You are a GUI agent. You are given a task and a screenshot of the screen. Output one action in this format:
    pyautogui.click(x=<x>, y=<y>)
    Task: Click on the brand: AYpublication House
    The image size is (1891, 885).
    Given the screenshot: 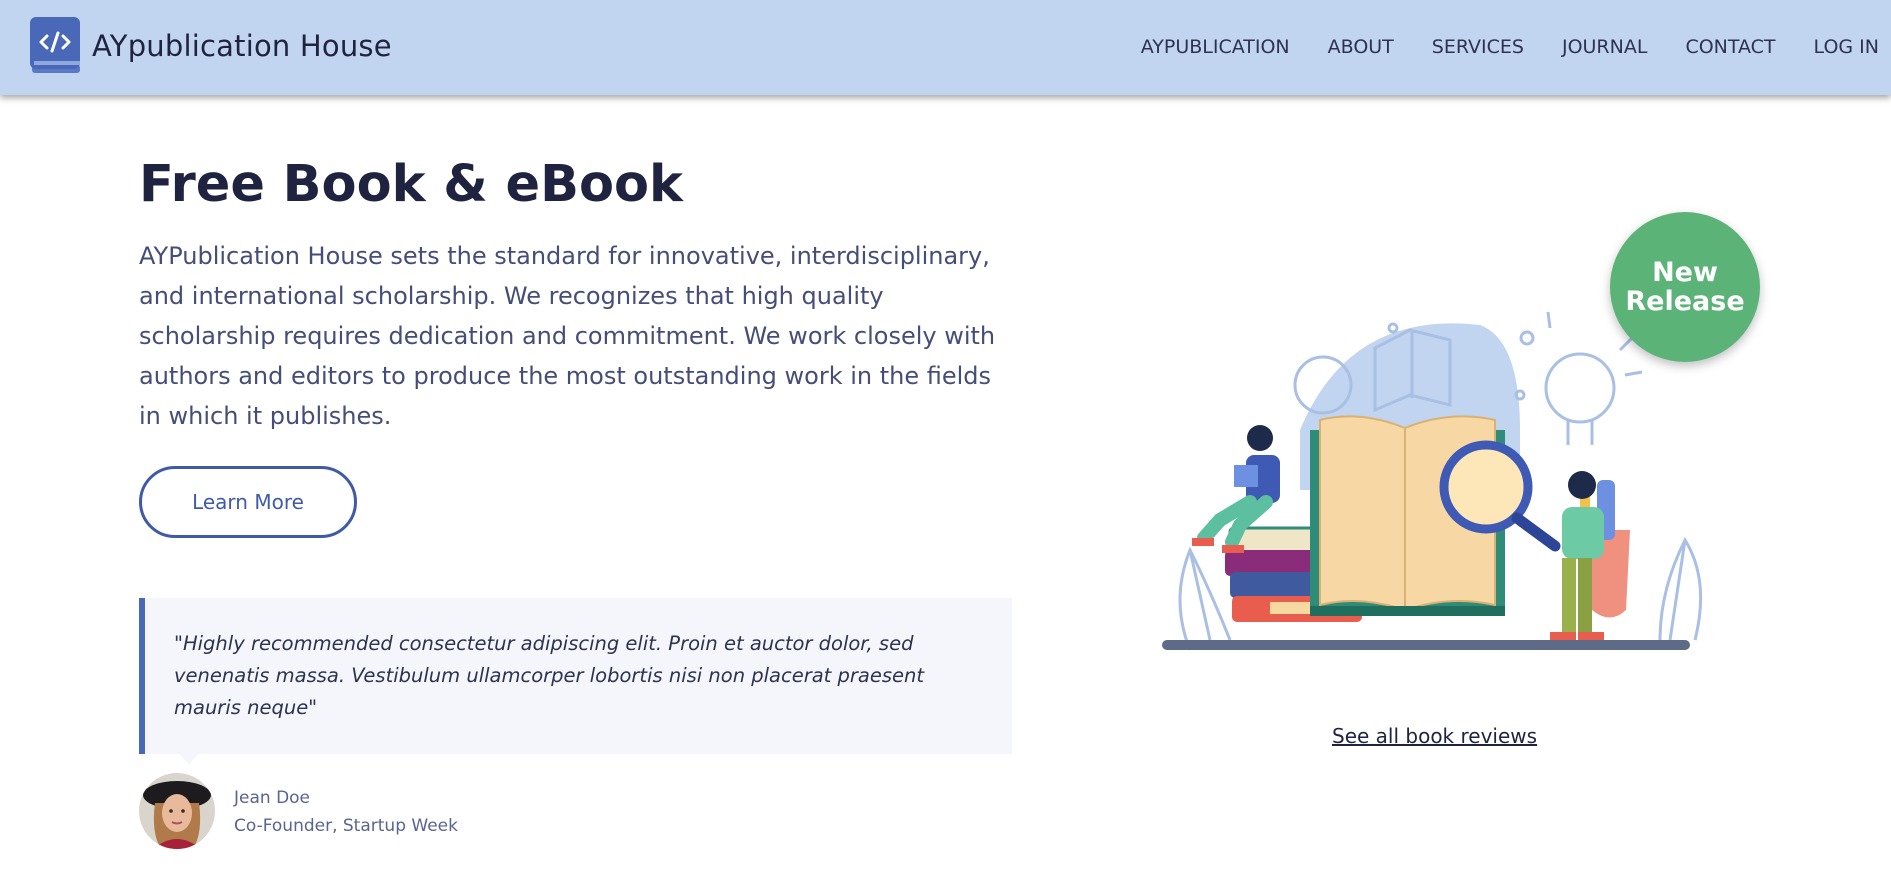 What is the action you would take?
    pyautogui.click(x=211, y=46)
    